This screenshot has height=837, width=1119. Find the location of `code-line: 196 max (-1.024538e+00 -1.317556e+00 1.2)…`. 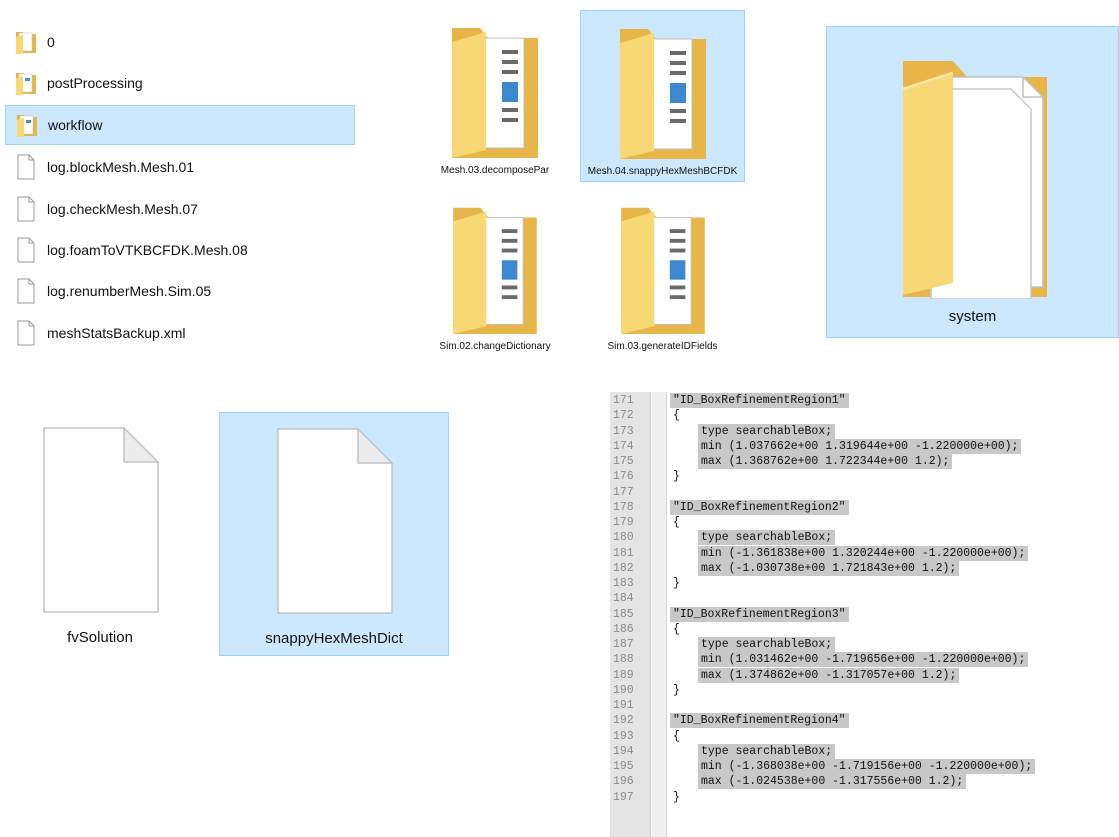

code-line: 196 max (-1.024538e+00 -1.317556e+00 1.2)… is located at coordinates (864, 782).